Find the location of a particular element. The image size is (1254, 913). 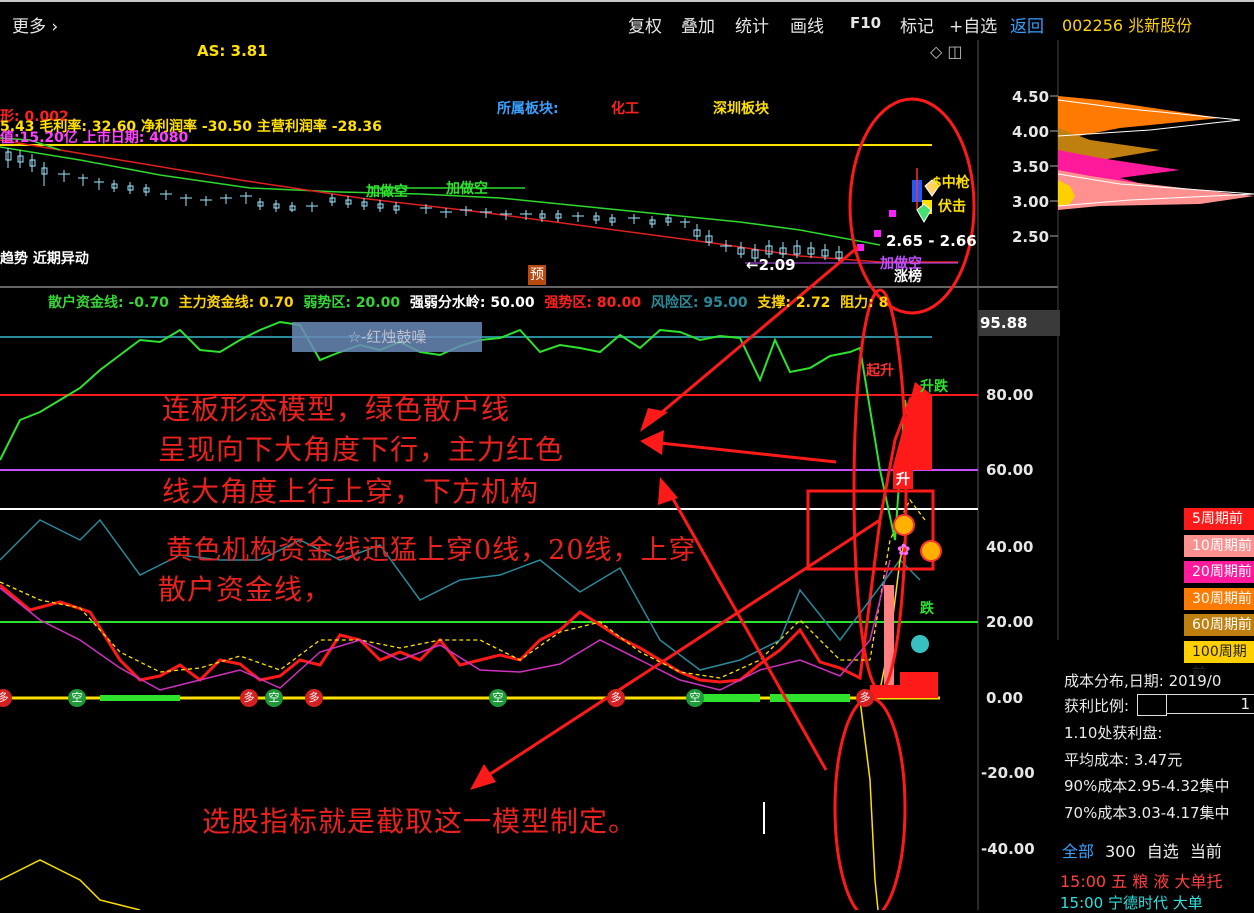

tab-all: 全部 is located at coordinates (1078, 851).